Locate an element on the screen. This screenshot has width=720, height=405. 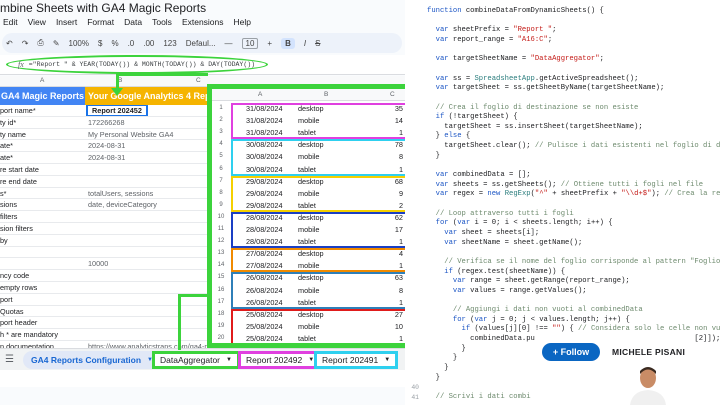
menu-data: Data is located at coordinates (133, 22).